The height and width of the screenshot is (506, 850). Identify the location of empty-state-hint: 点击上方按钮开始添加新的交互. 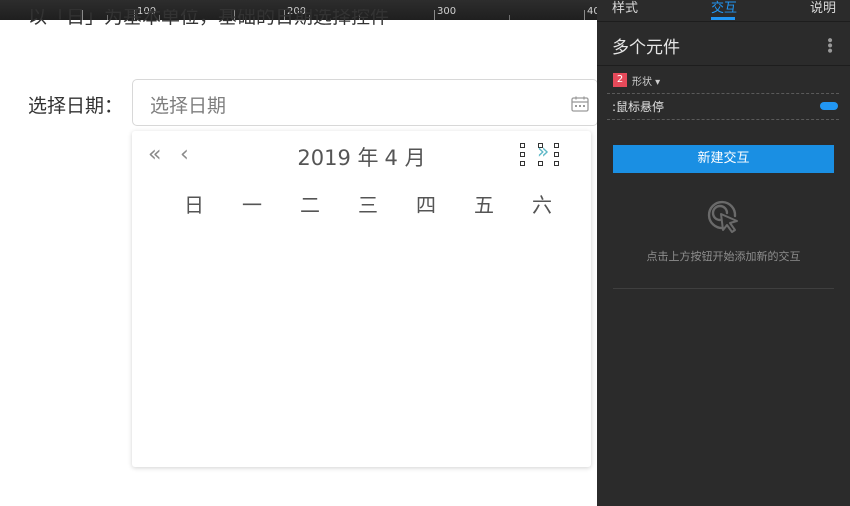
(723, 256).